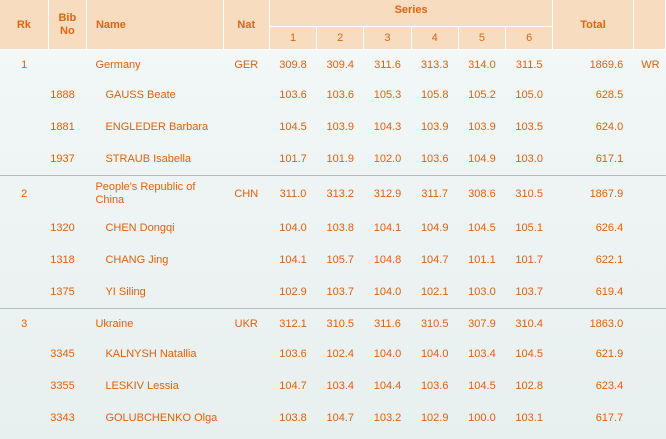 The image size is (666, 439). What do you see at coordinates (24, 323) in the screenshot?
I see `rank-cell: 3` at bounding box center [24, 323].